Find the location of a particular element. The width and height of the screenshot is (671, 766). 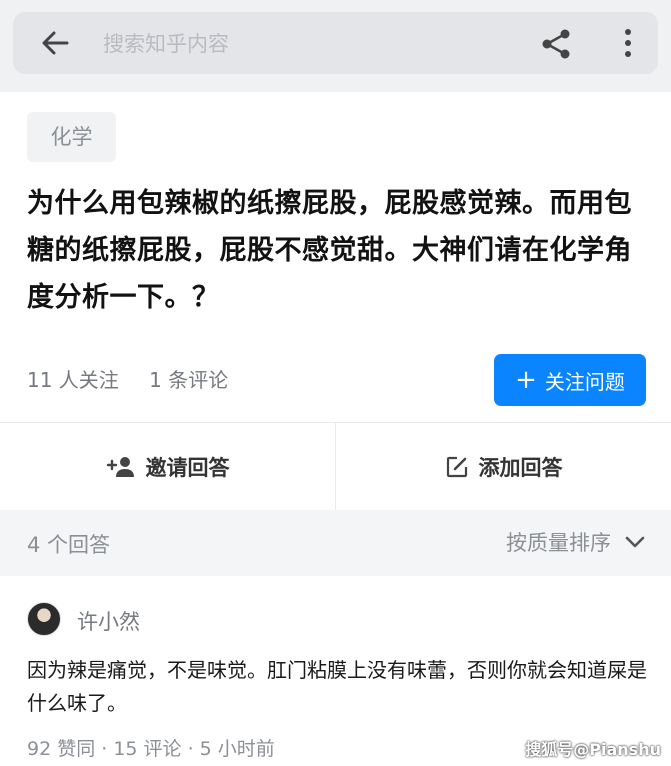

edit-icon is located at coordinates (456, 466).